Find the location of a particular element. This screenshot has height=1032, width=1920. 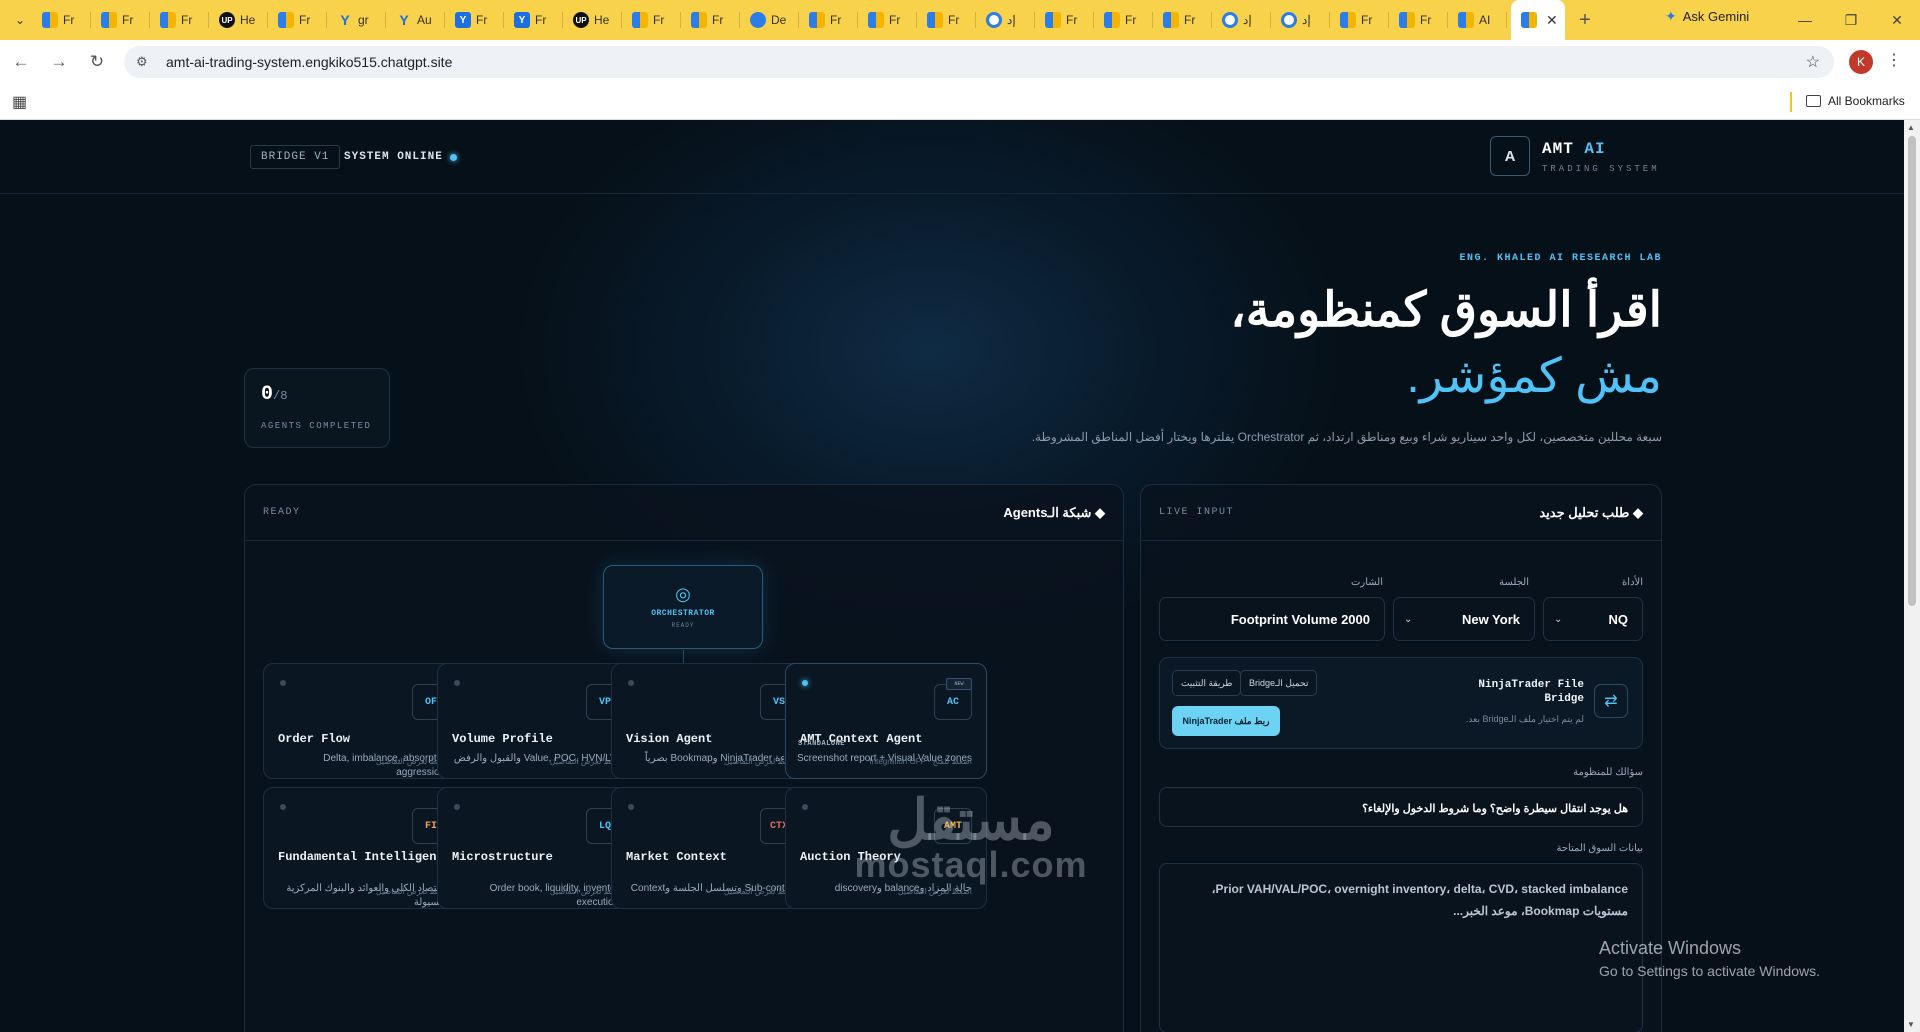

watermark-arabic: مستقل is located at coordinates (971, 819).